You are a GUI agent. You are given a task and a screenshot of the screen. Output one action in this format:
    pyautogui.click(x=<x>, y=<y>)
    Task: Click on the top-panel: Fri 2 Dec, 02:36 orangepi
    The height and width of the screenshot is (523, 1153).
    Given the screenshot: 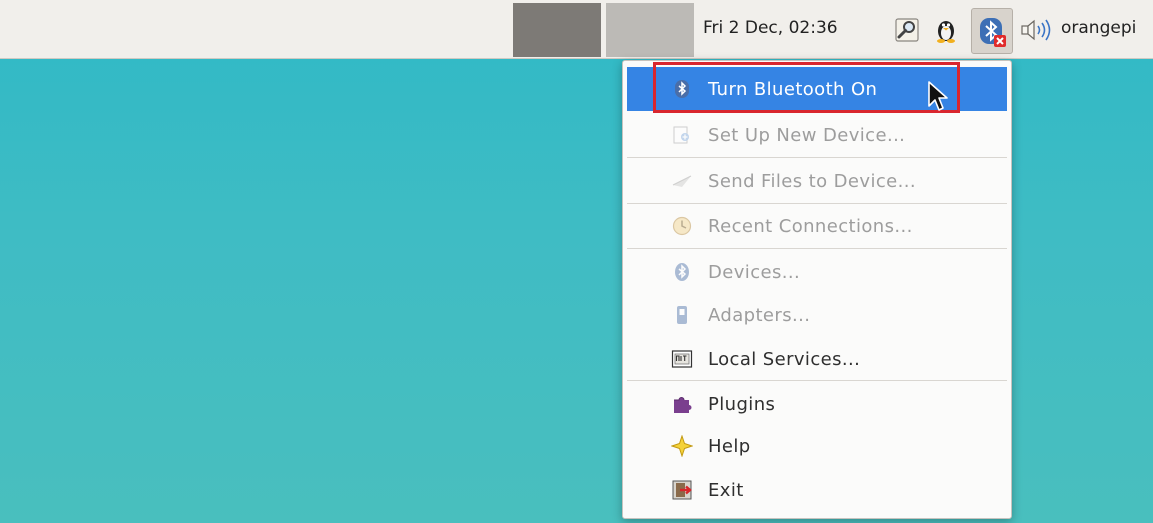 What is the action you would take?
    pyautogui.click(x=576, y=29)
    